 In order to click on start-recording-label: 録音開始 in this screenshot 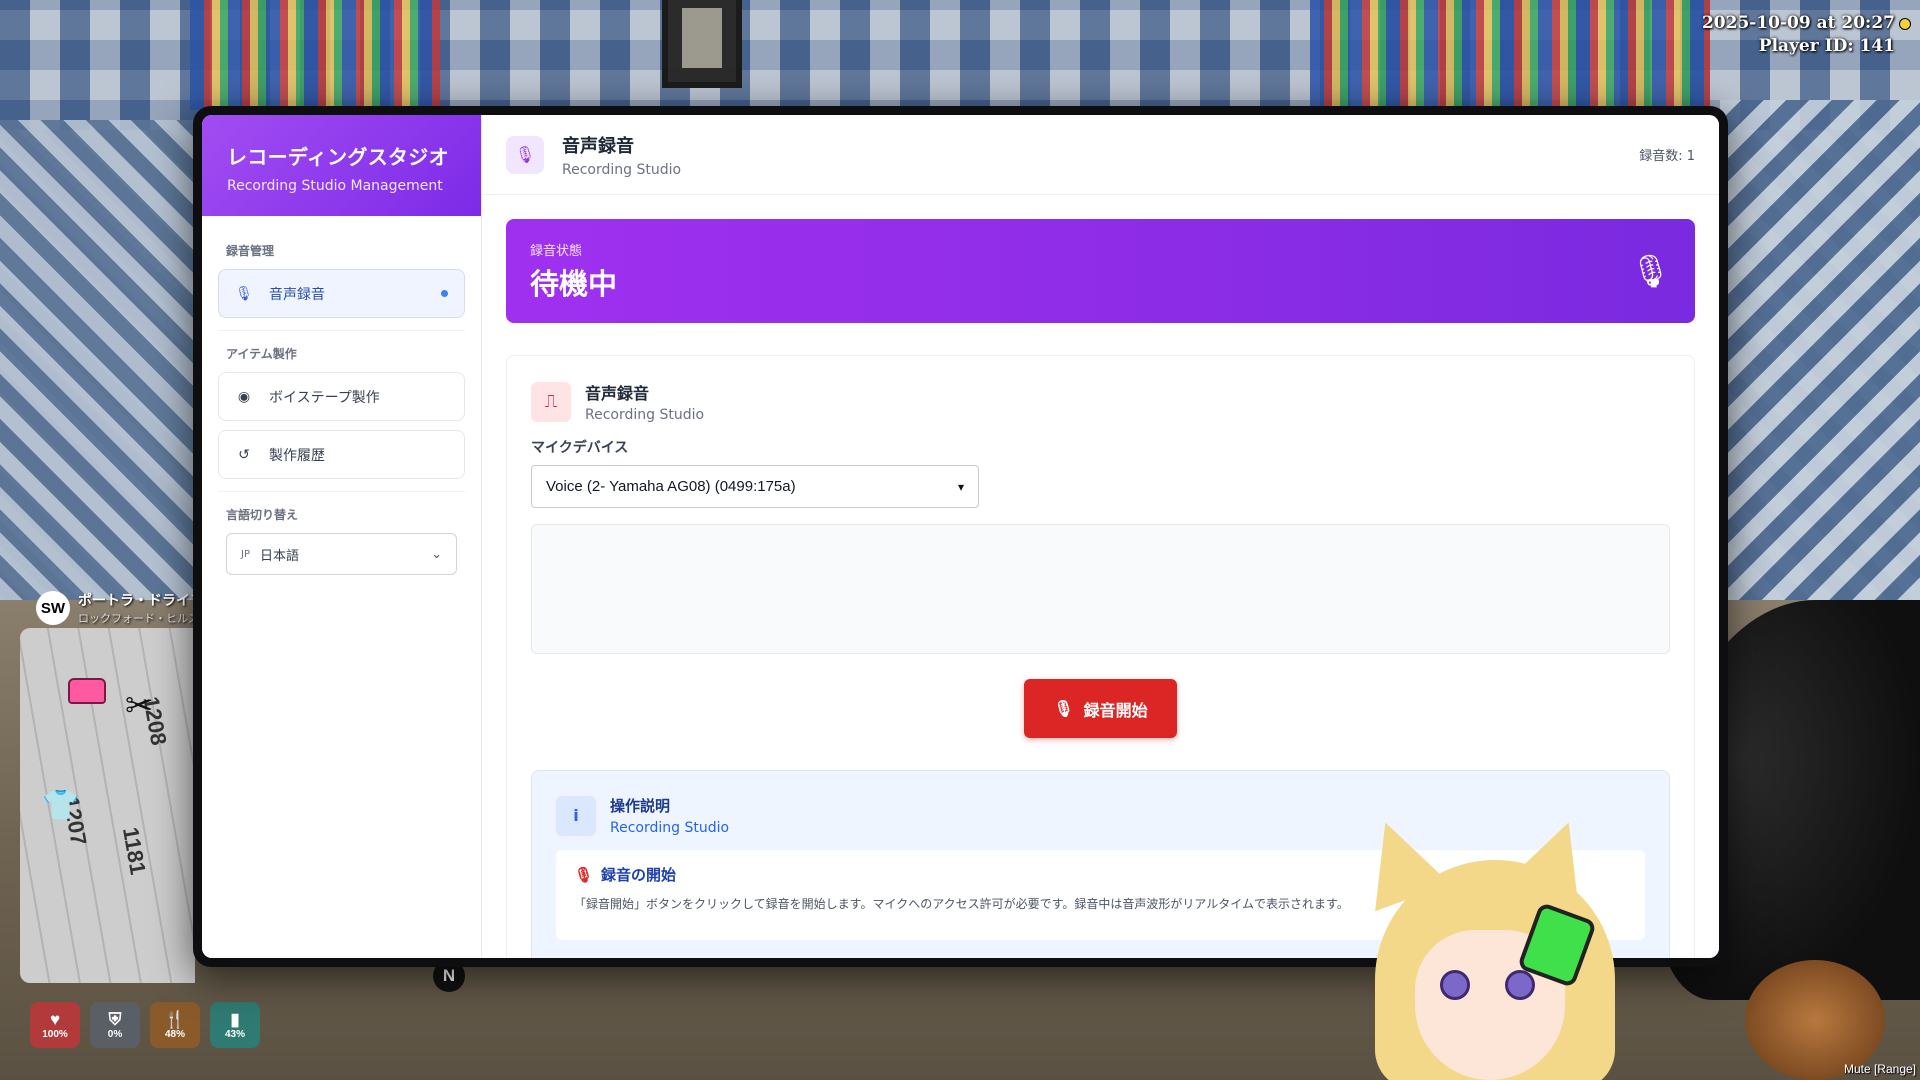, I will do `click(1115, 710)`.